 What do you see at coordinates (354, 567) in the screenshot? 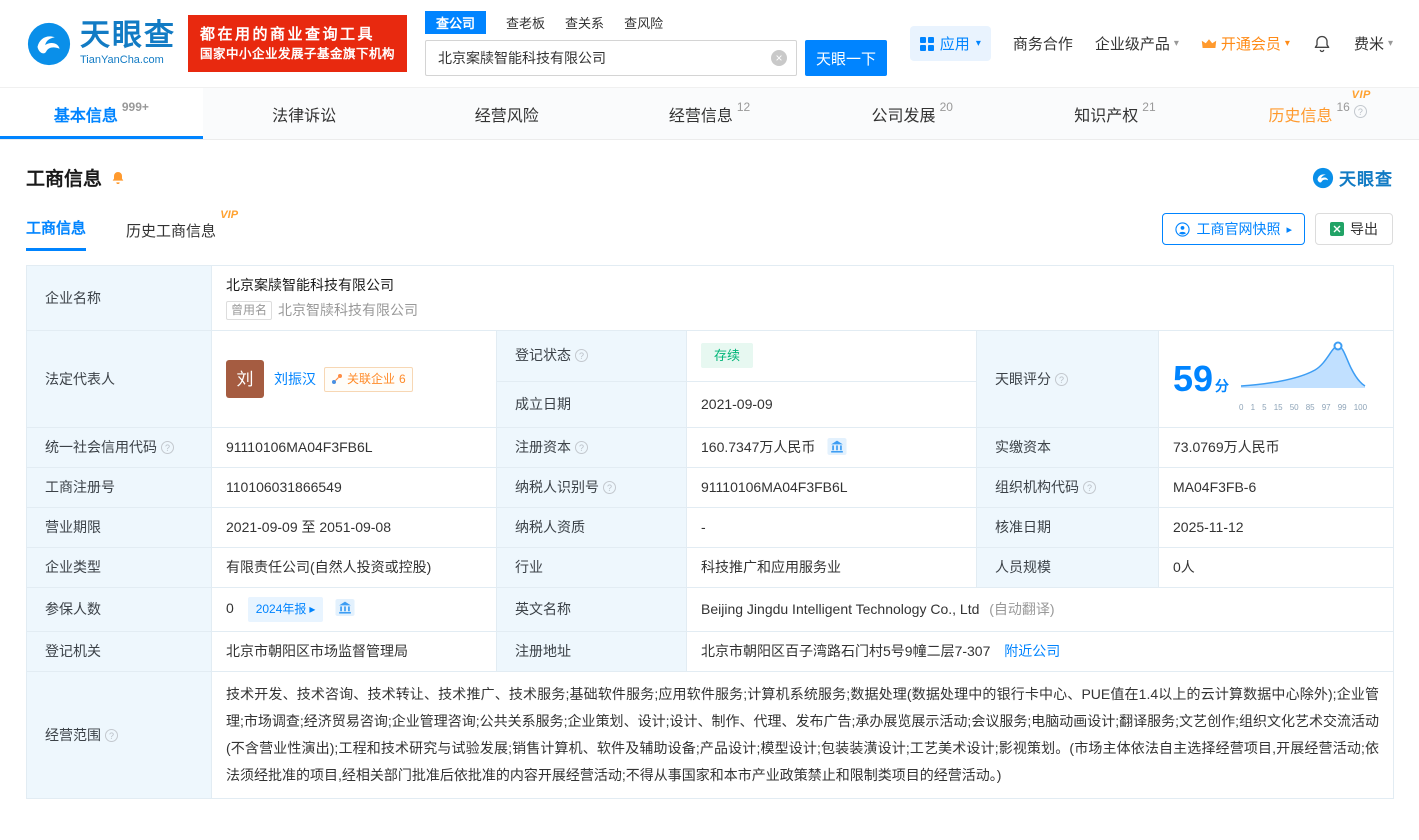
I see `field-value-company-type: 有限责任公司(自然人投资或控股)` at bounding box center [354, 567].